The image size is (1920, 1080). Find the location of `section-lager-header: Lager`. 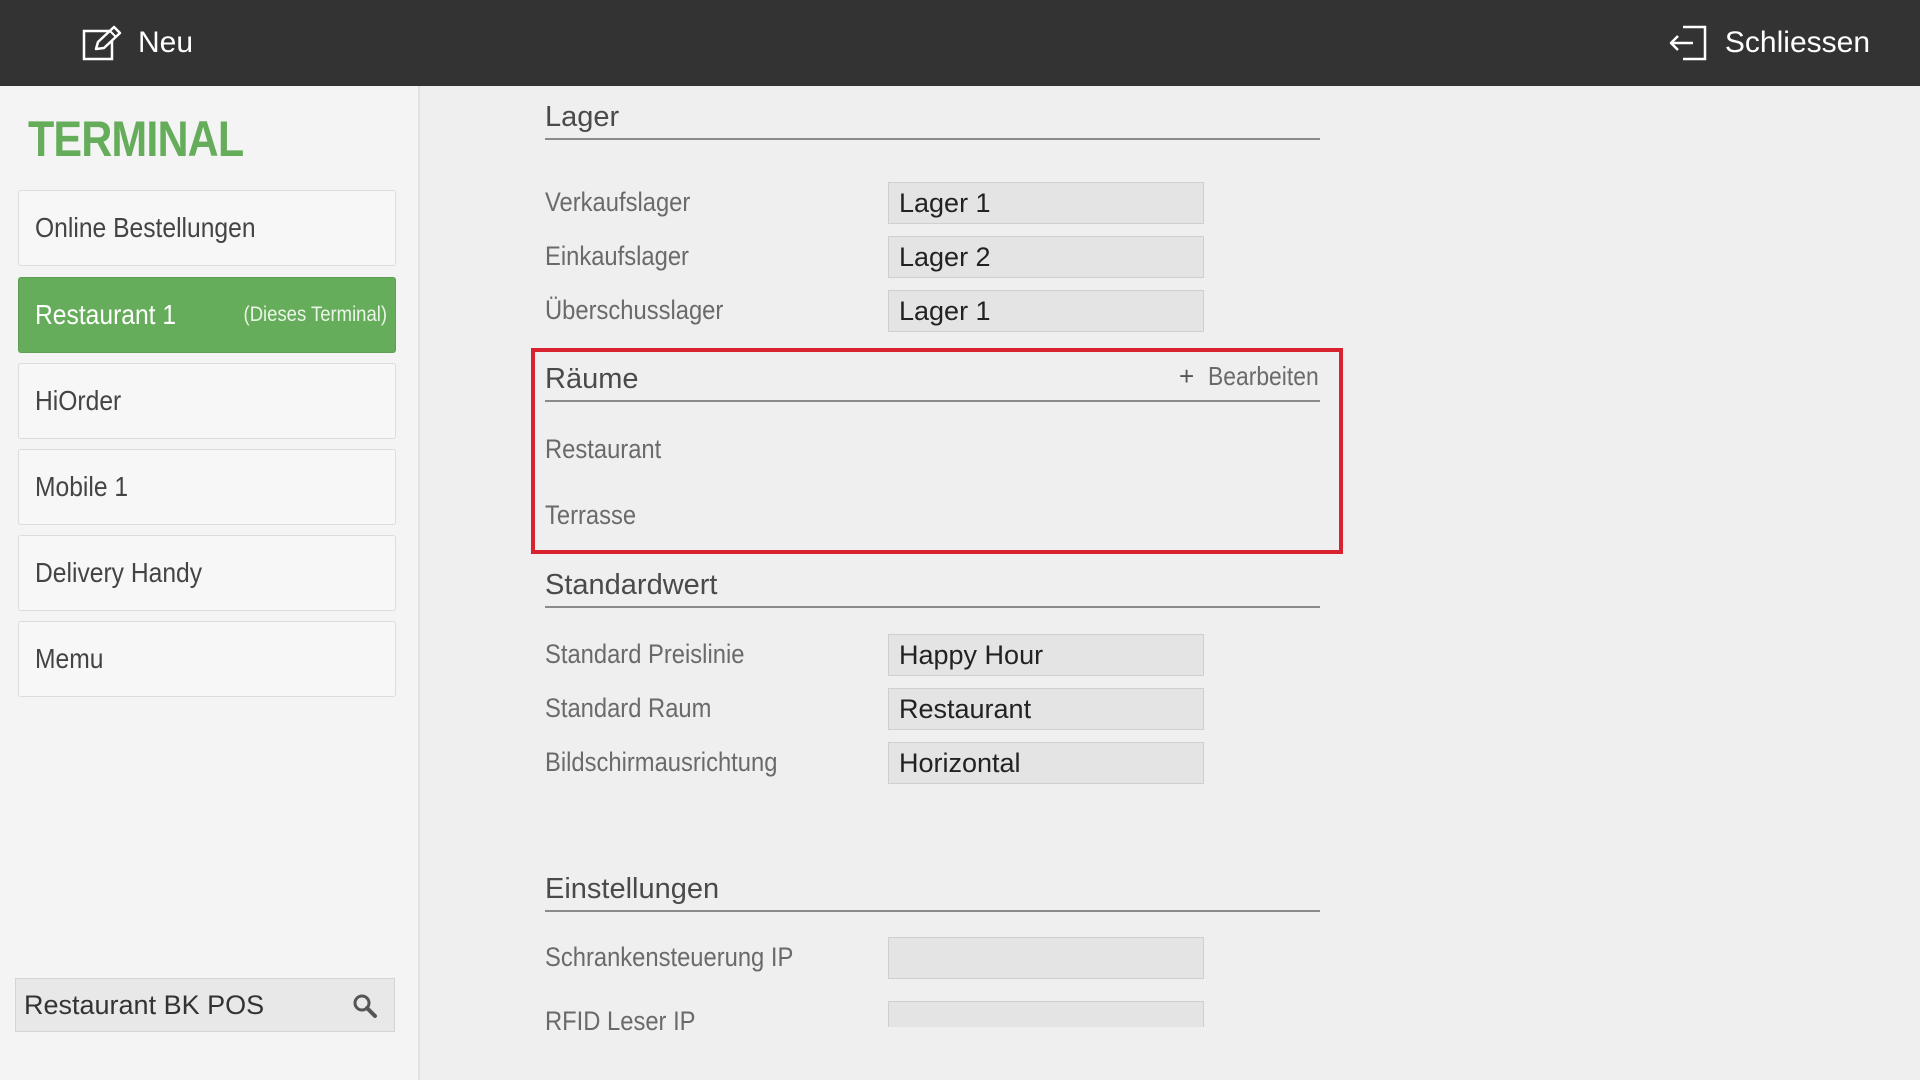

section-lager-header: Lager is located at coordinates (932, 115).